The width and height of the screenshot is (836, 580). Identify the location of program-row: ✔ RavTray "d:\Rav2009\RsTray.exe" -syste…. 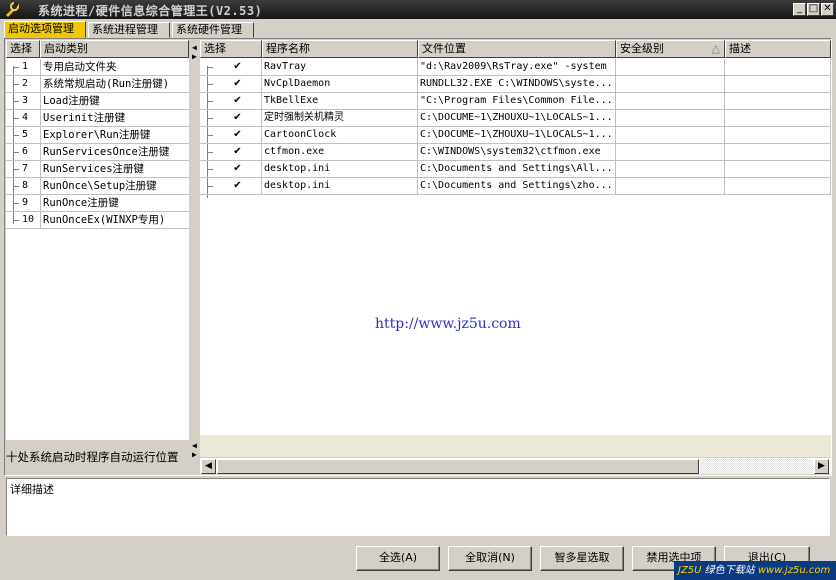
(515, 67).